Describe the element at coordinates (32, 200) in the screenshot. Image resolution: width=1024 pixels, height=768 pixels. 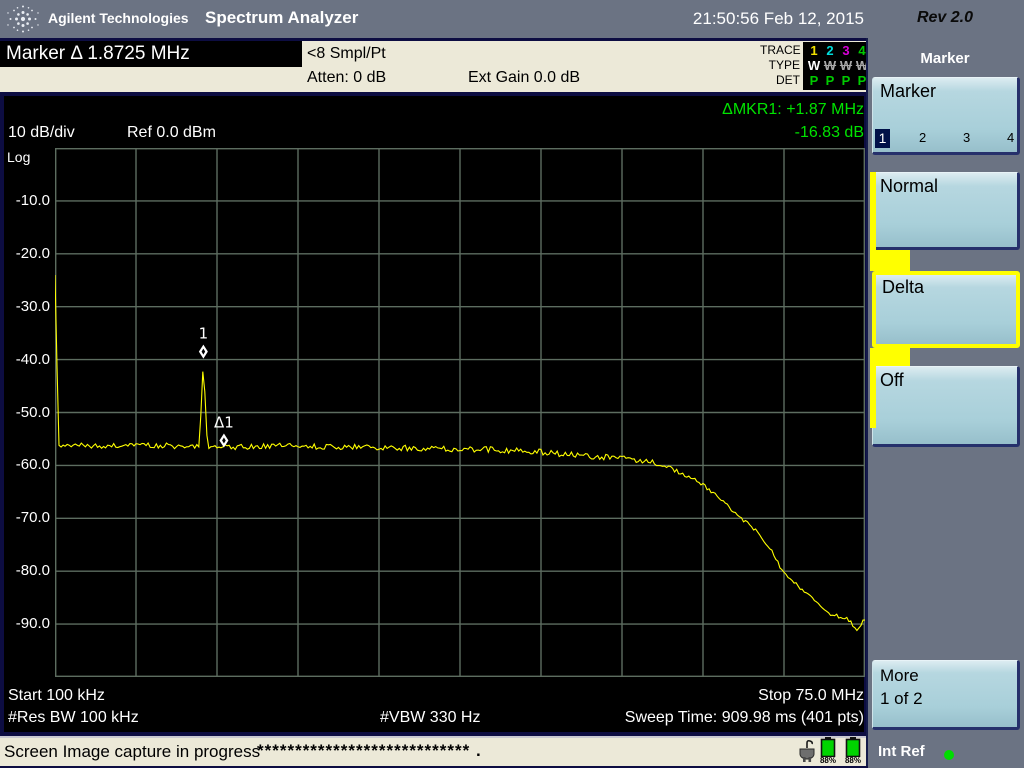
I see `y-axis-label: -10.0` at that location.